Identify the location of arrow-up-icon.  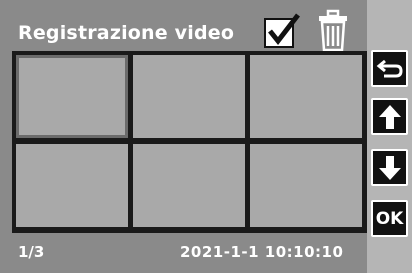
(389, 116).